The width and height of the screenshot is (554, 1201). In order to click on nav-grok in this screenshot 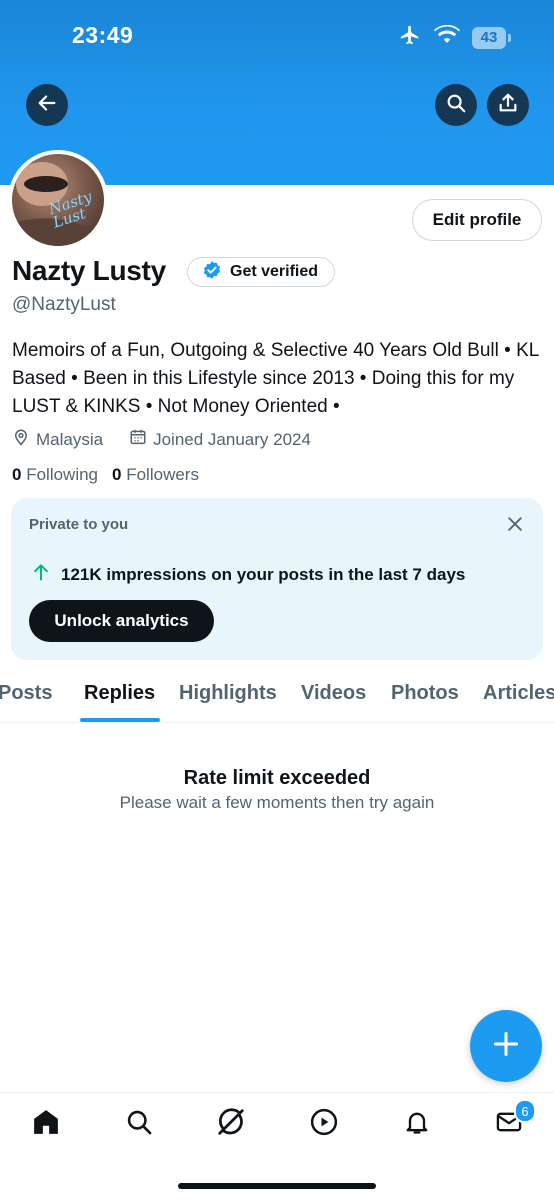, I will do `click(231, 1124)`.